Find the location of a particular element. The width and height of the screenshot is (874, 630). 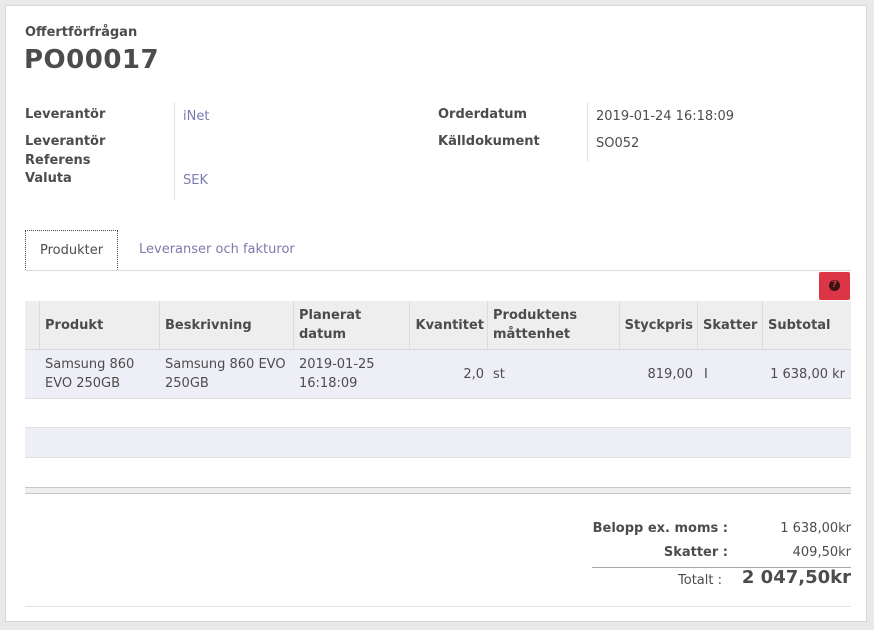

order-date-value: 2019-01-24 16:18:09 is located at coordinates (665, 116).